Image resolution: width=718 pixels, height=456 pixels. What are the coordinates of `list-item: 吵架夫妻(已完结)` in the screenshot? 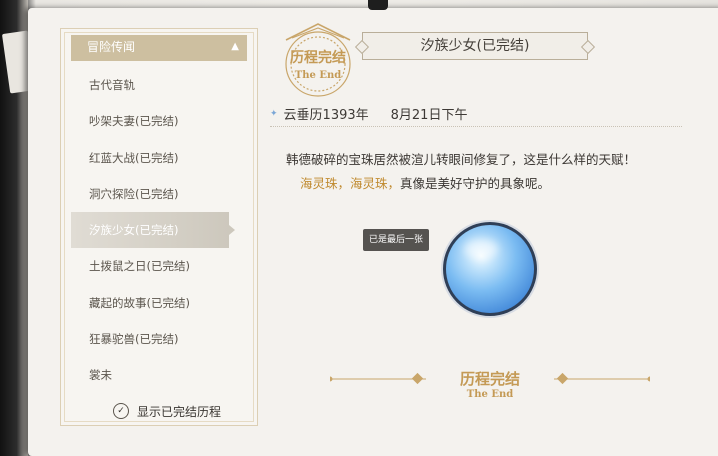 It's located at (159, 121).